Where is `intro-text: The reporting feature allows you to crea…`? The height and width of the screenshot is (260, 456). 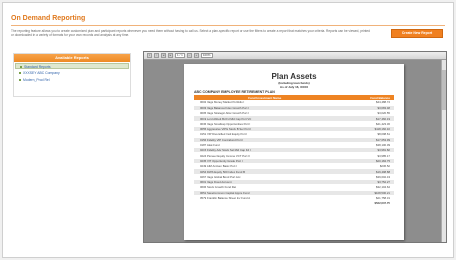 intro-text: The reporting feature allows you to crea… is located at coordinates (190, 33).